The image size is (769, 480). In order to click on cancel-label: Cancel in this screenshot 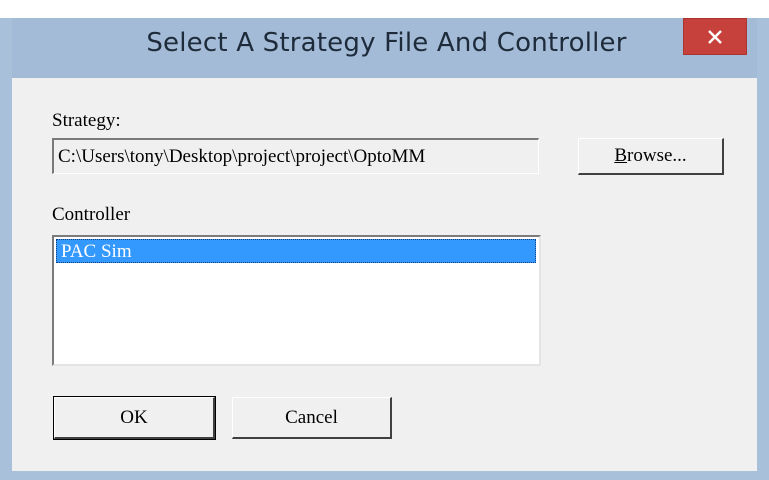, I will do `click(311, 417)`.